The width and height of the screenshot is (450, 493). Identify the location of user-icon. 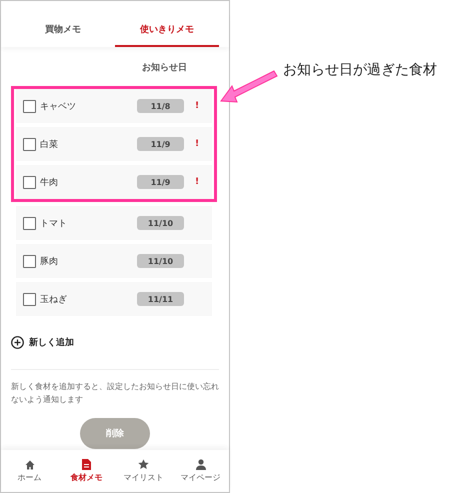
(201, 464).